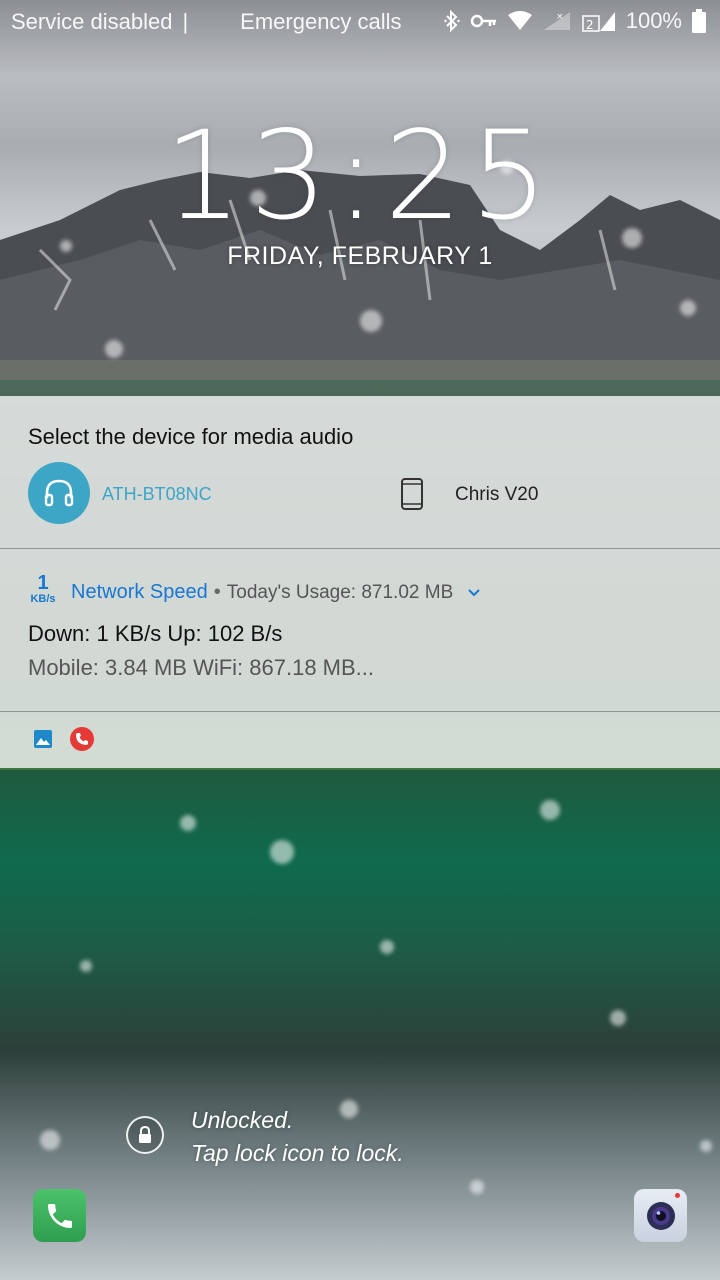 The width and height of the screenshot is (720, 1280). I want to click on clock-minutes: 25, so click(470, 176).